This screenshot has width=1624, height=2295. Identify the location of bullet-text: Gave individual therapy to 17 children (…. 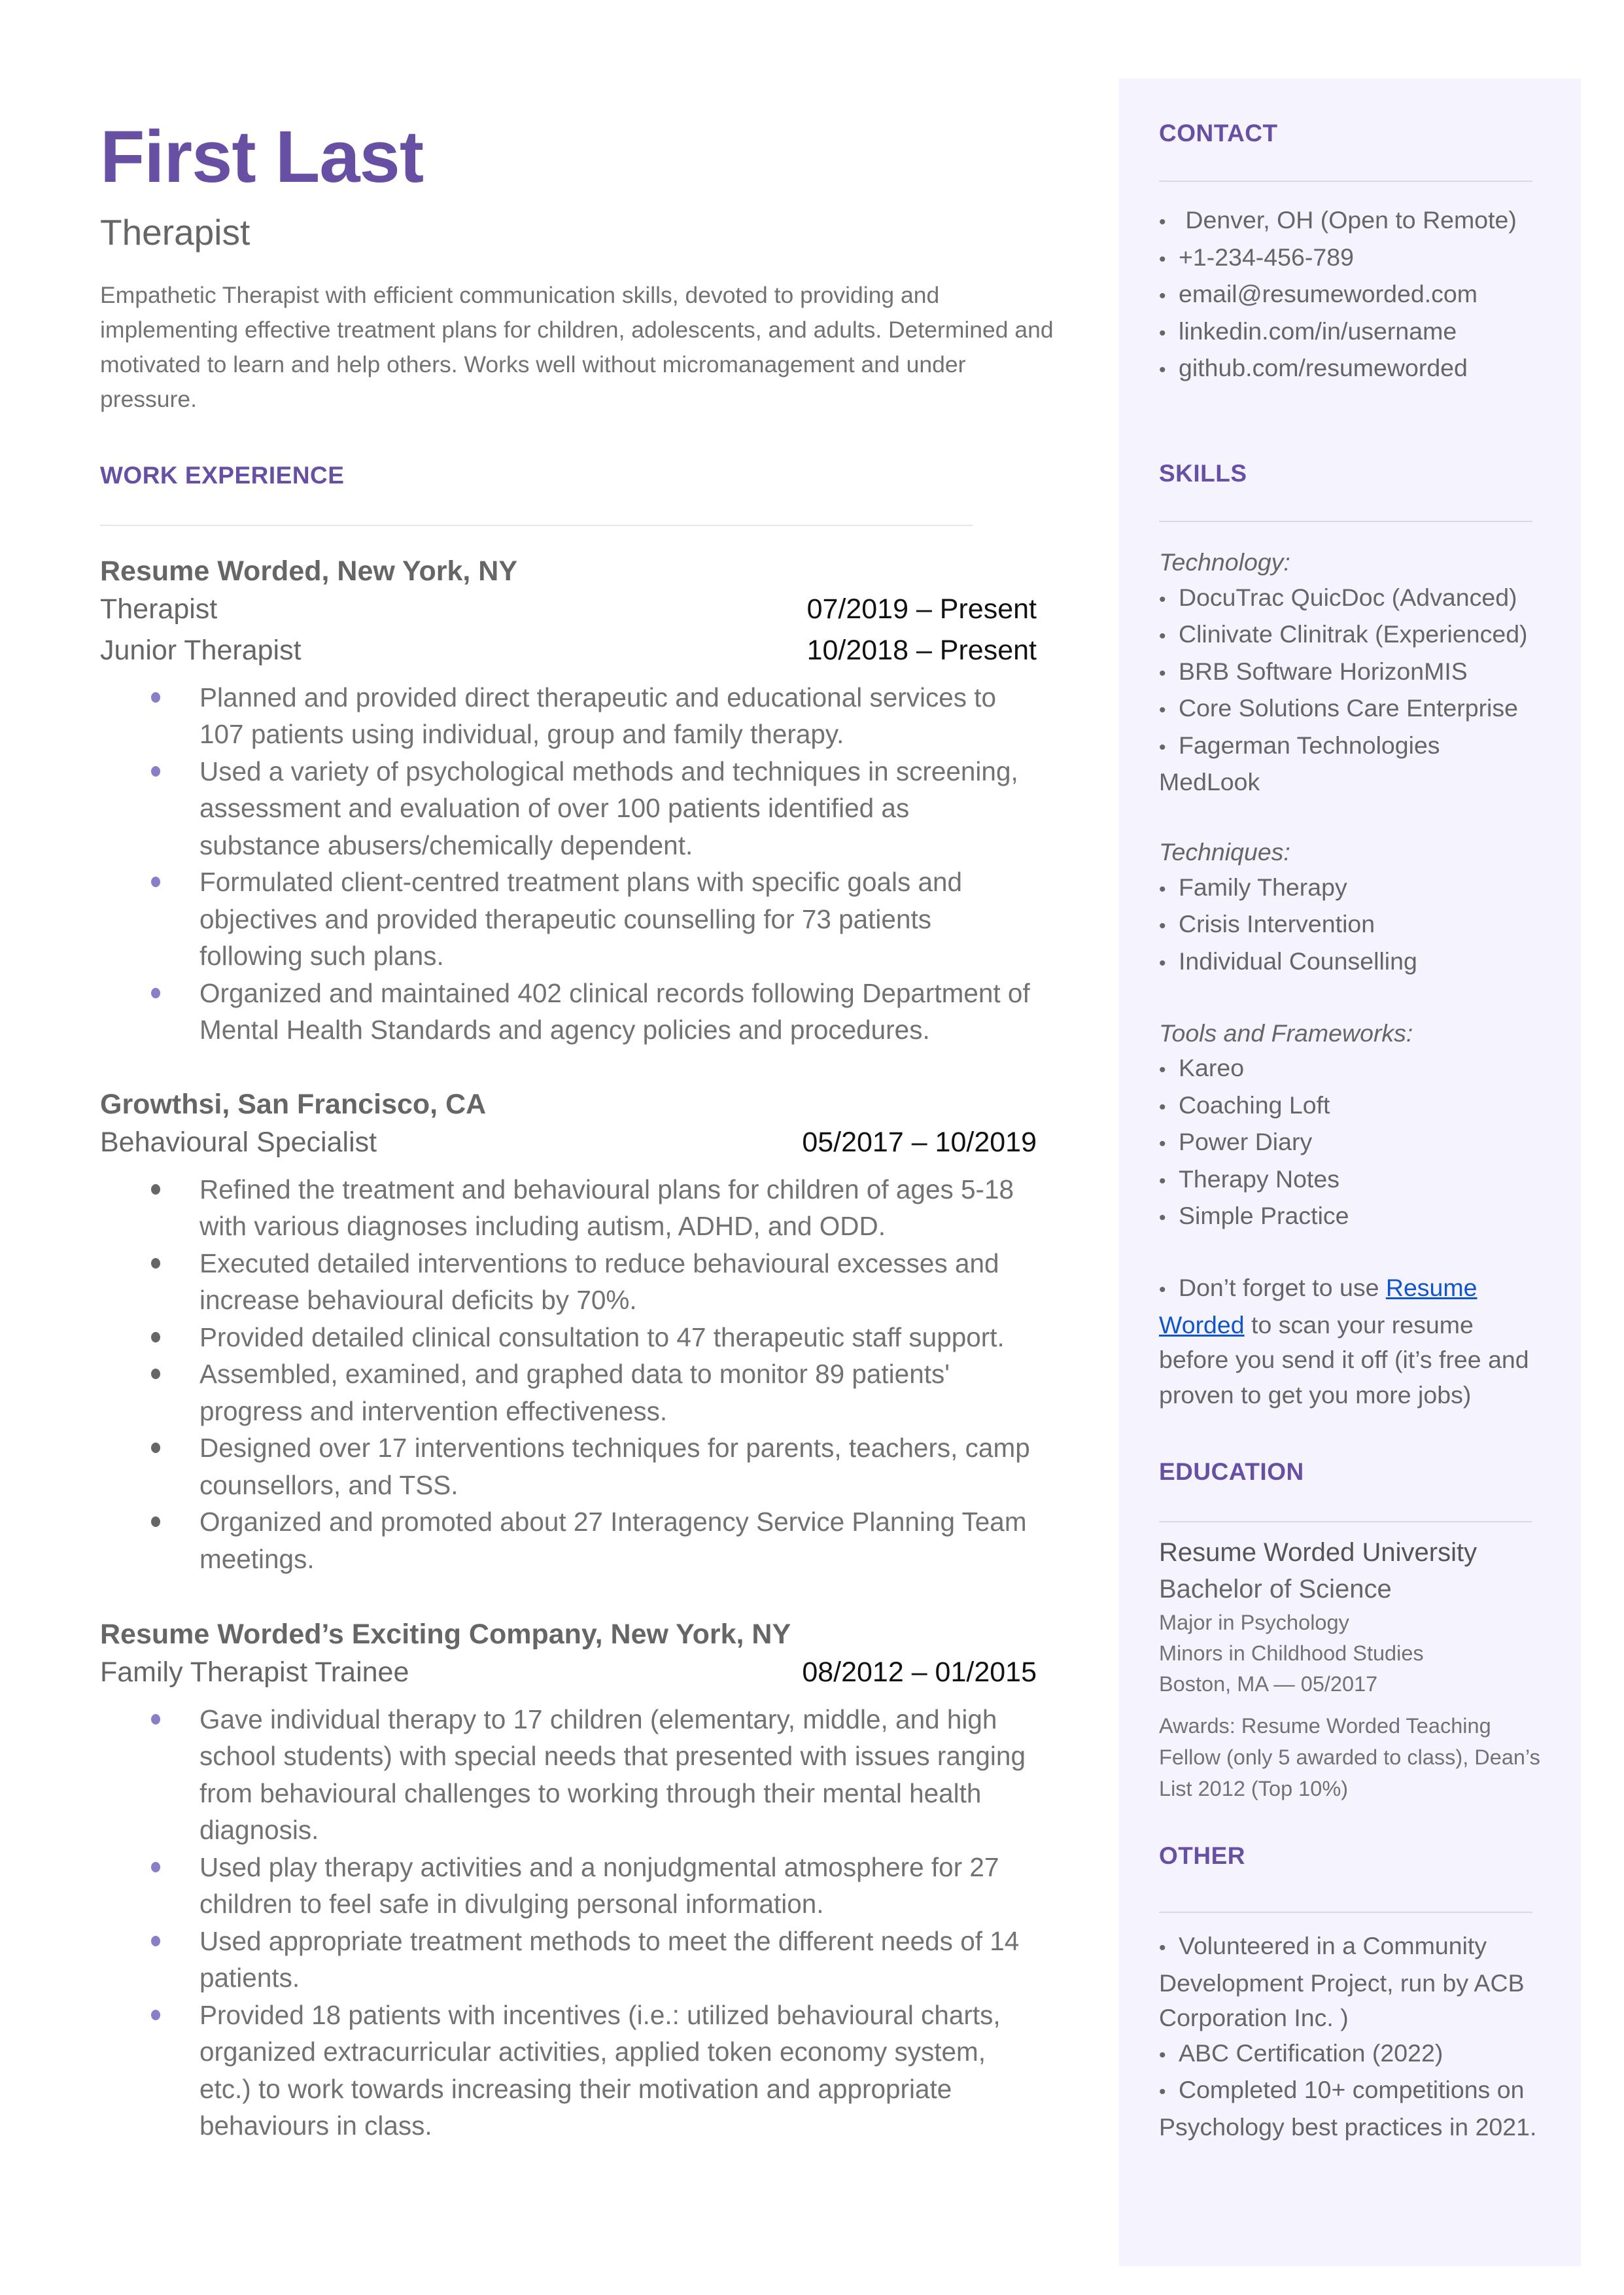
(612, 1775).